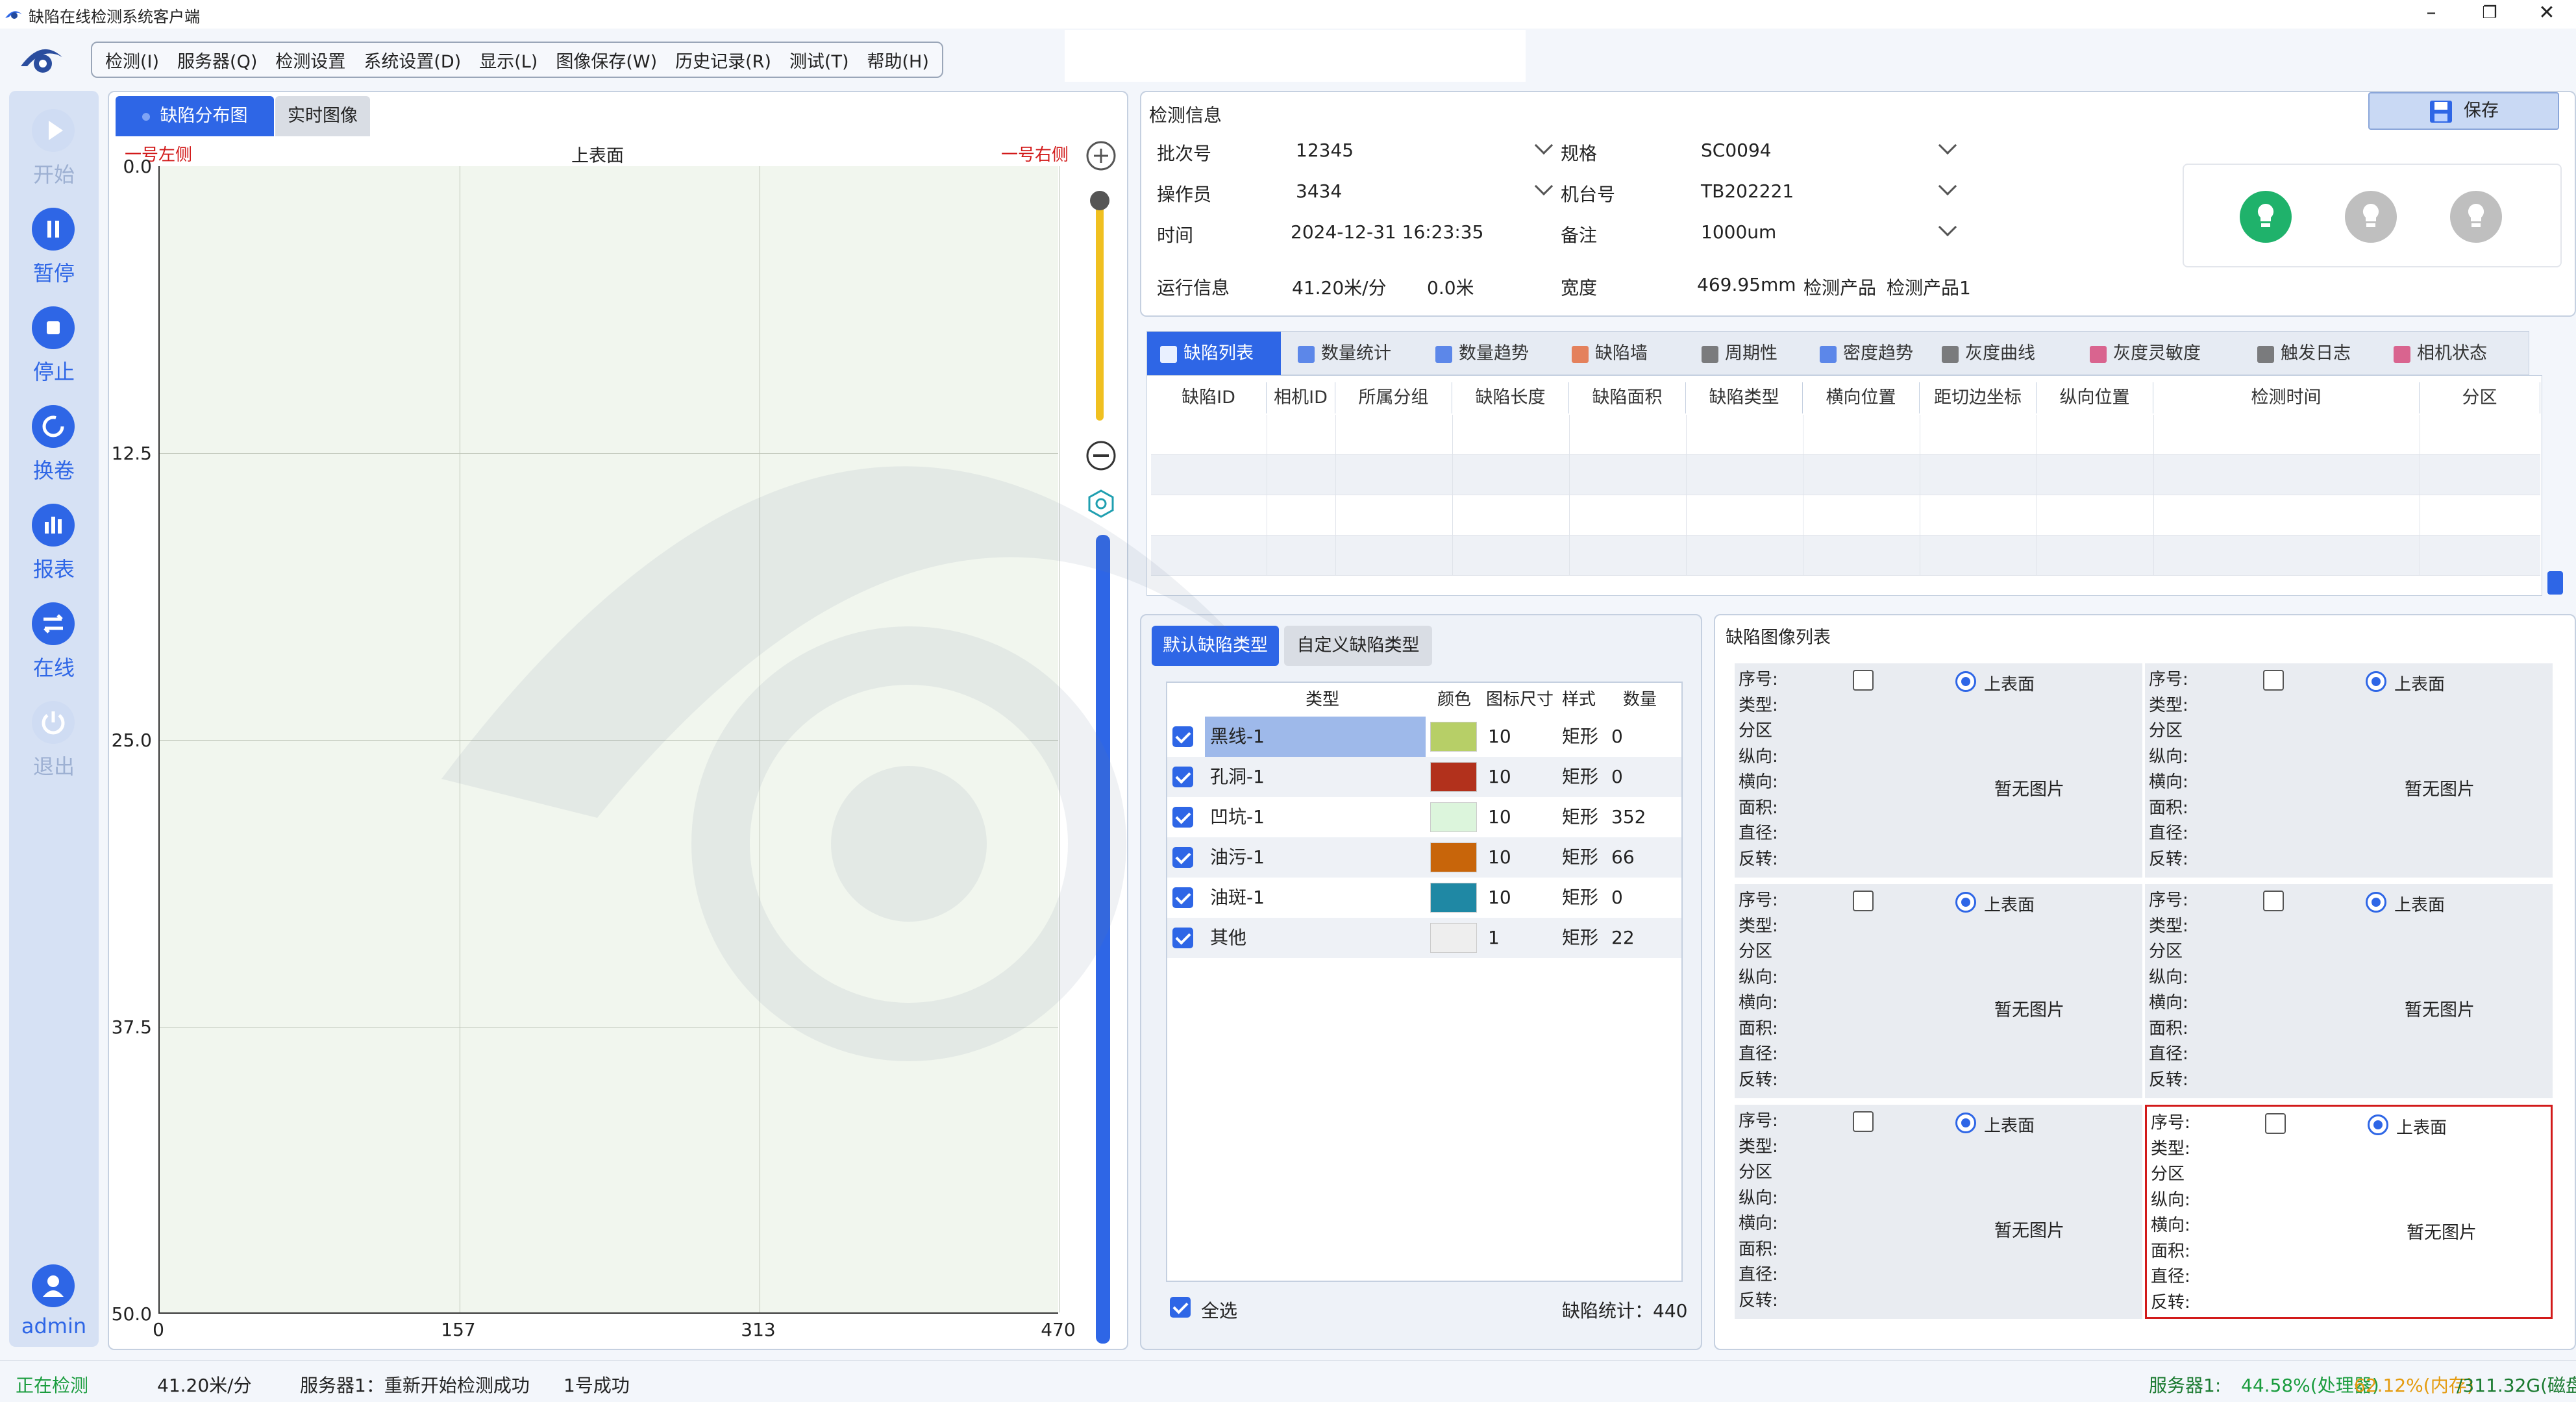  I want to click on type-row: 油污-1 10 矩形 66, so click(1424, 857).